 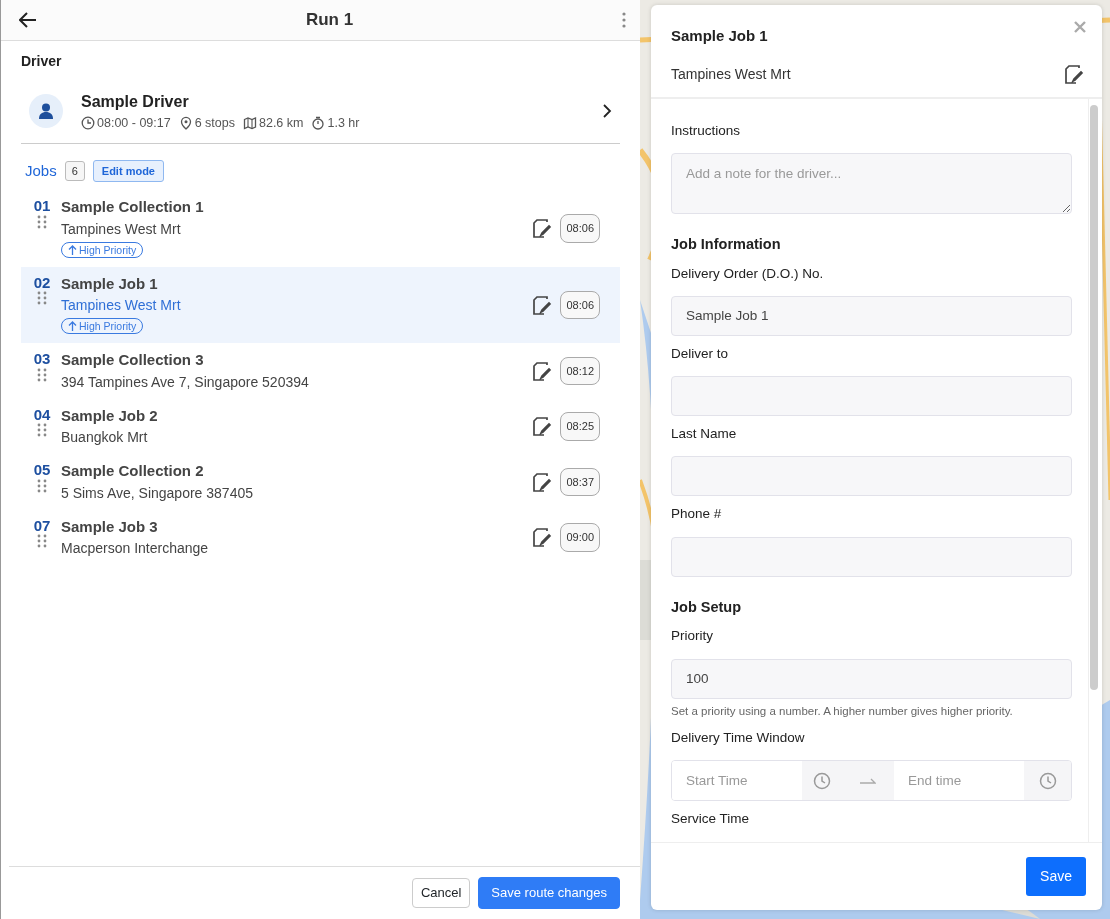 I want to click on time-range-field: Start Time End time, so click(x=871, y=780).